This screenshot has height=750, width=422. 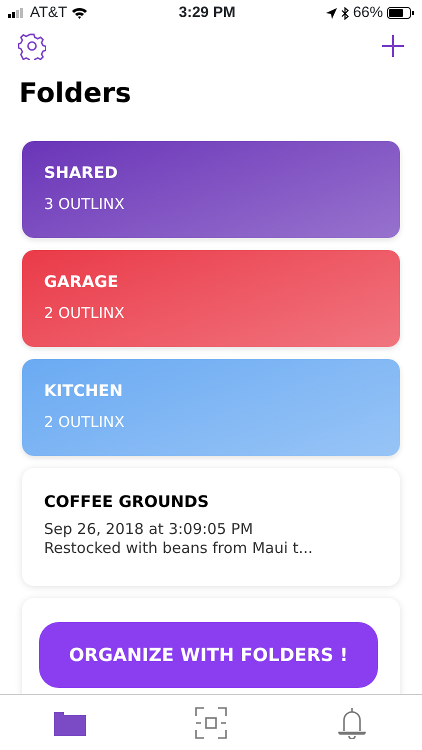 I want to click on bell-icon, so click(x=352, y=722).